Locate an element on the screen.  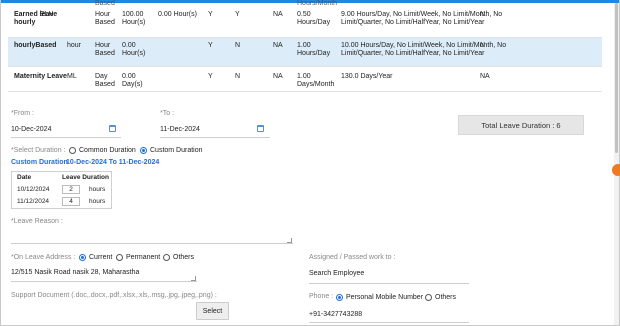
select-duration-label: *Select Duration : is located at coordinates (38, 150).